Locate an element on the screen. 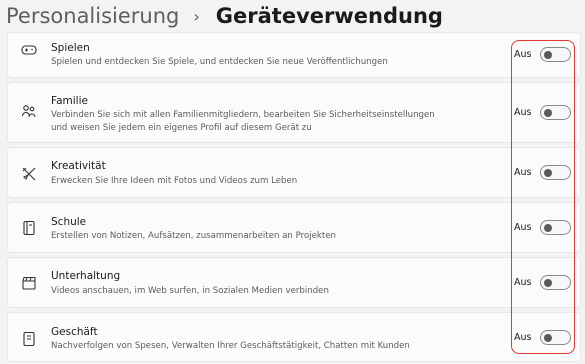 The image size is (585, 364). briefcase-icon is located at coordinates (29, 339).